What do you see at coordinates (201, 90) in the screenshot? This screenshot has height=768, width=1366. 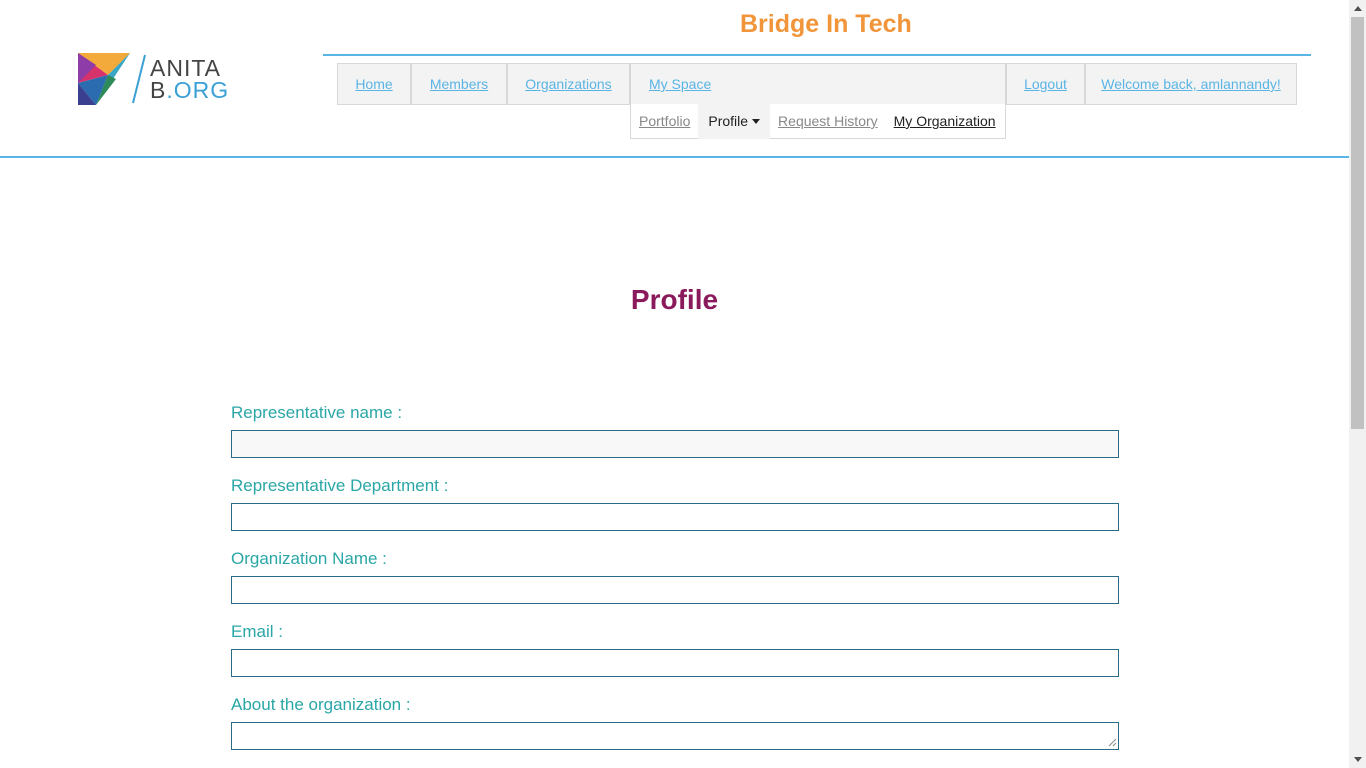 I see `logo-org: ORG` at bounding box center [201, 90].